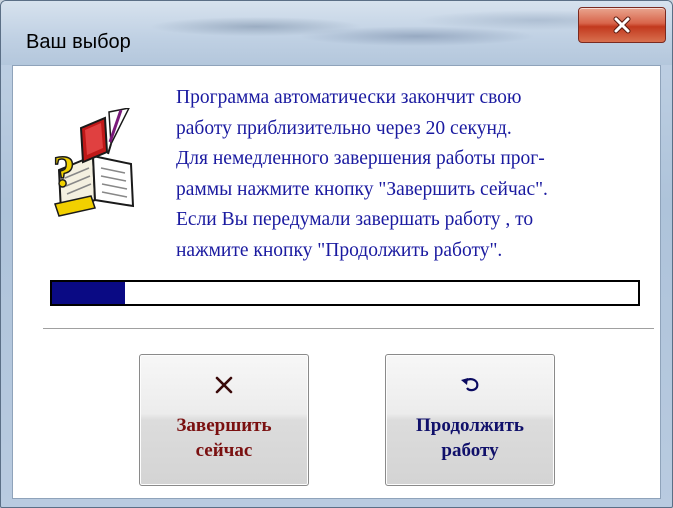 The image size is (673, 508). Describe the element at coordinates (224, 450) in the screenshot. I see `finish-now-label-line2: сейчас` at that location.